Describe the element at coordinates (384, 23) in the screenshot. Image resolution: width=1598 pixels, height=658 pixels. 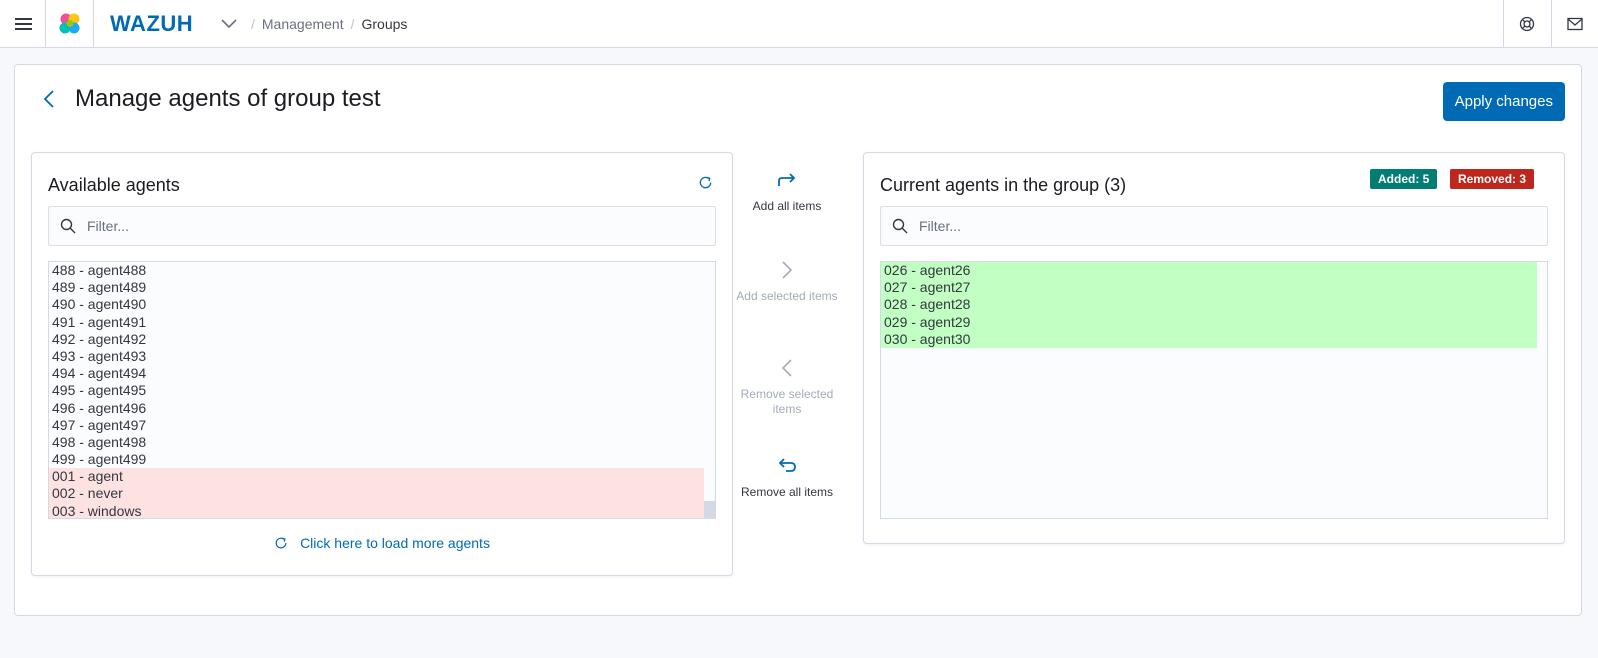
I see `breadcrumb-groups: Groups` at that location.